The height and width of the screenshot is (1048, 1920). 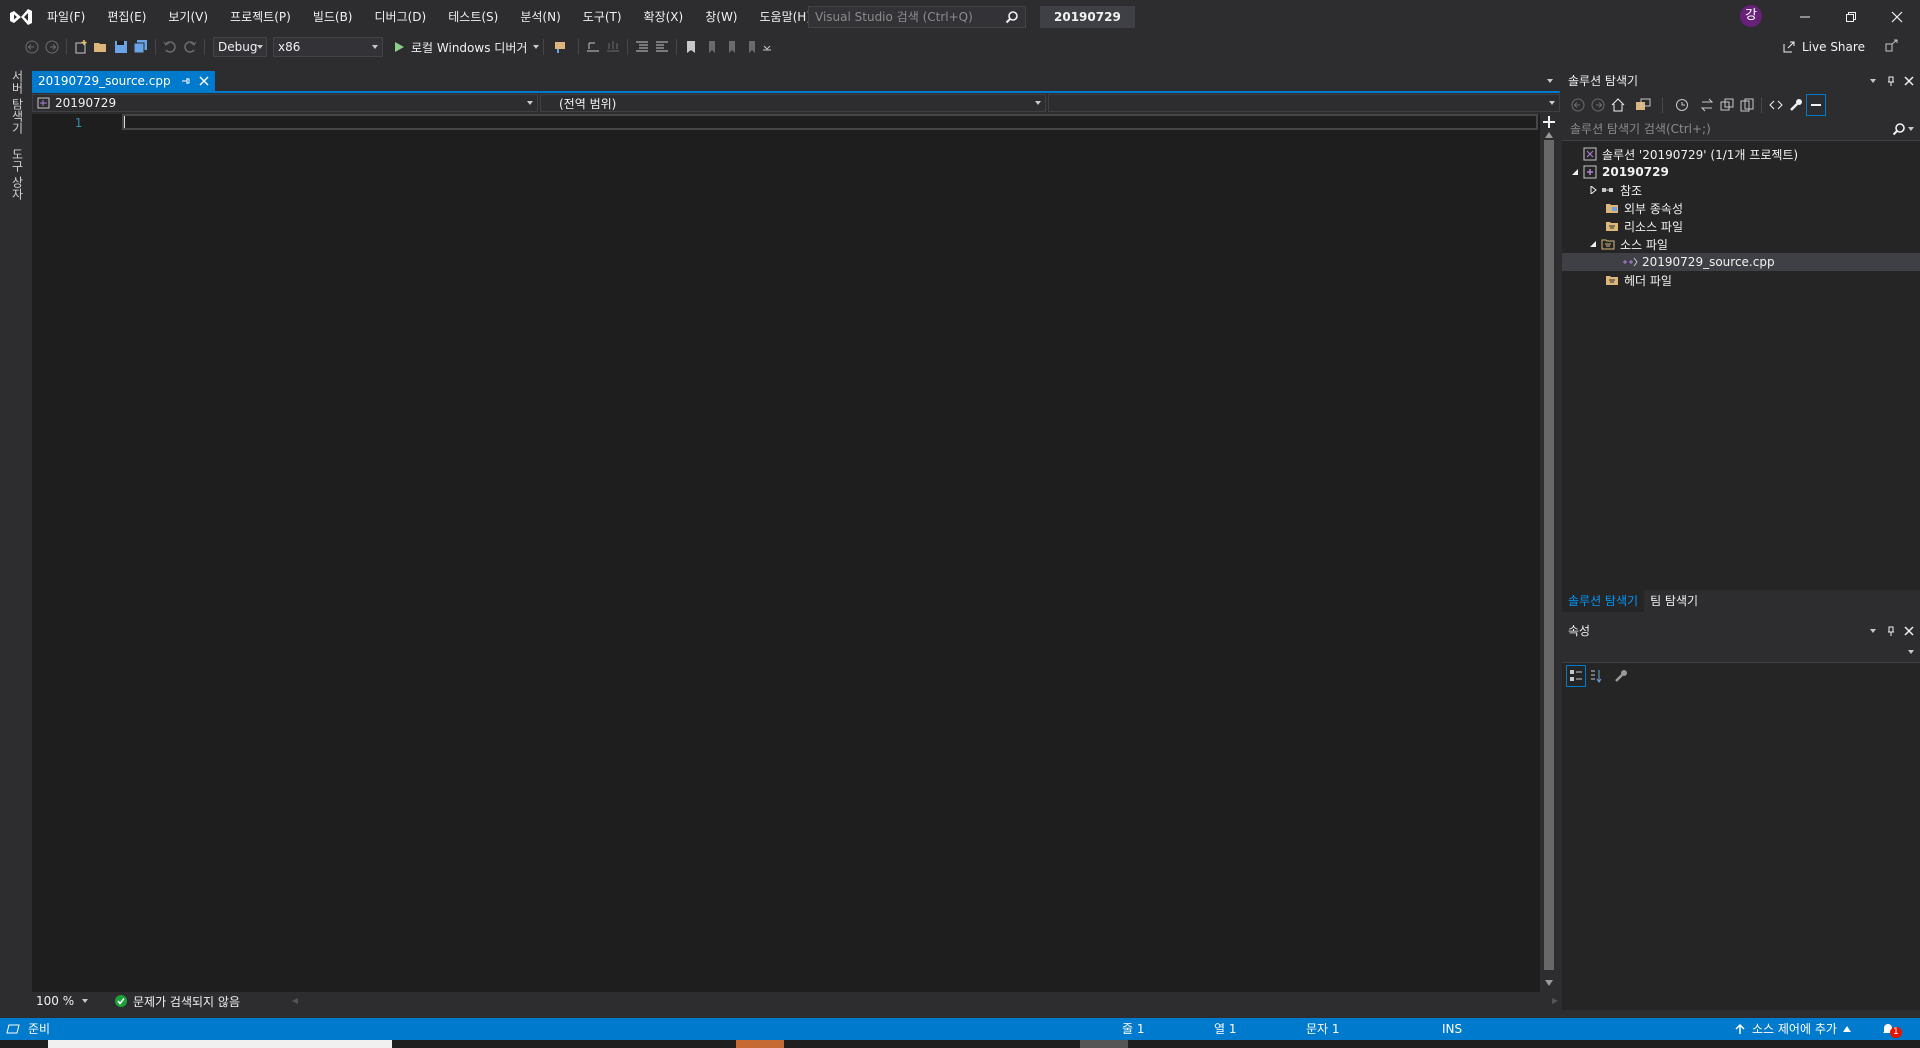 I want to click on status-line: 줄 1, so click(x=1133, y=1029).